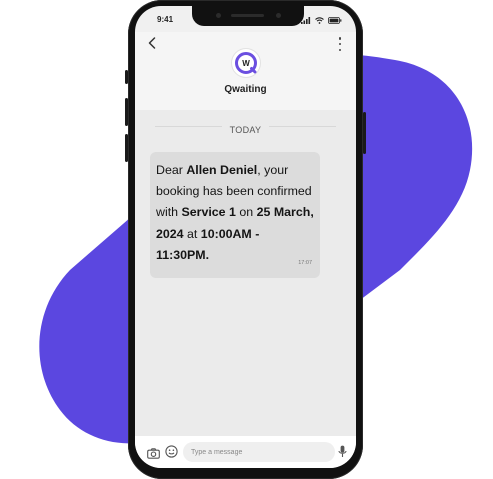 This screenshot has height=479, width=493. I want to click on notch, so click(248, 16).